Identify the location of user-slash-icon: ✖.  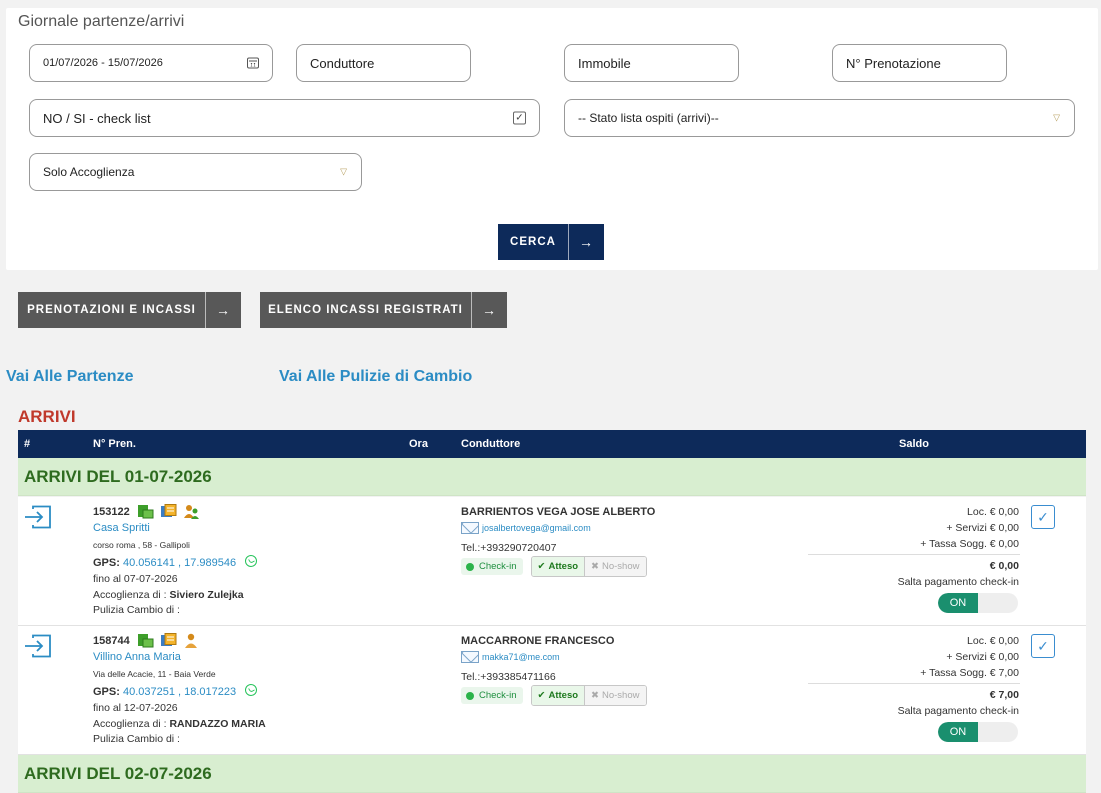
(595, 695).